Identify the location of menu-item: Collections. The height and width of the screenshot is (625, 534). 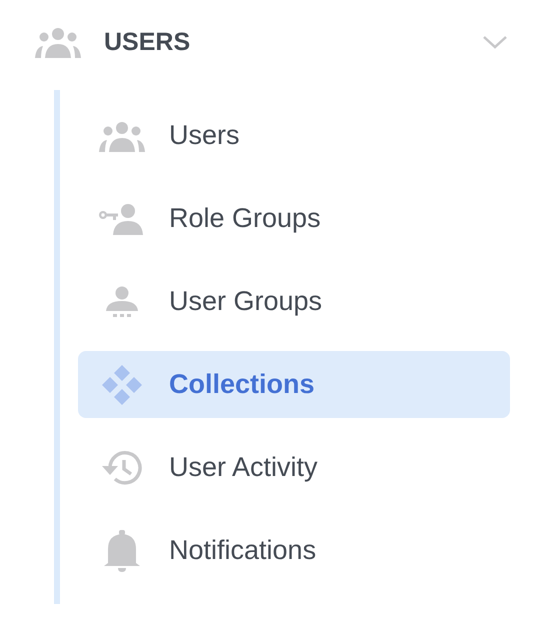
(294, 384).